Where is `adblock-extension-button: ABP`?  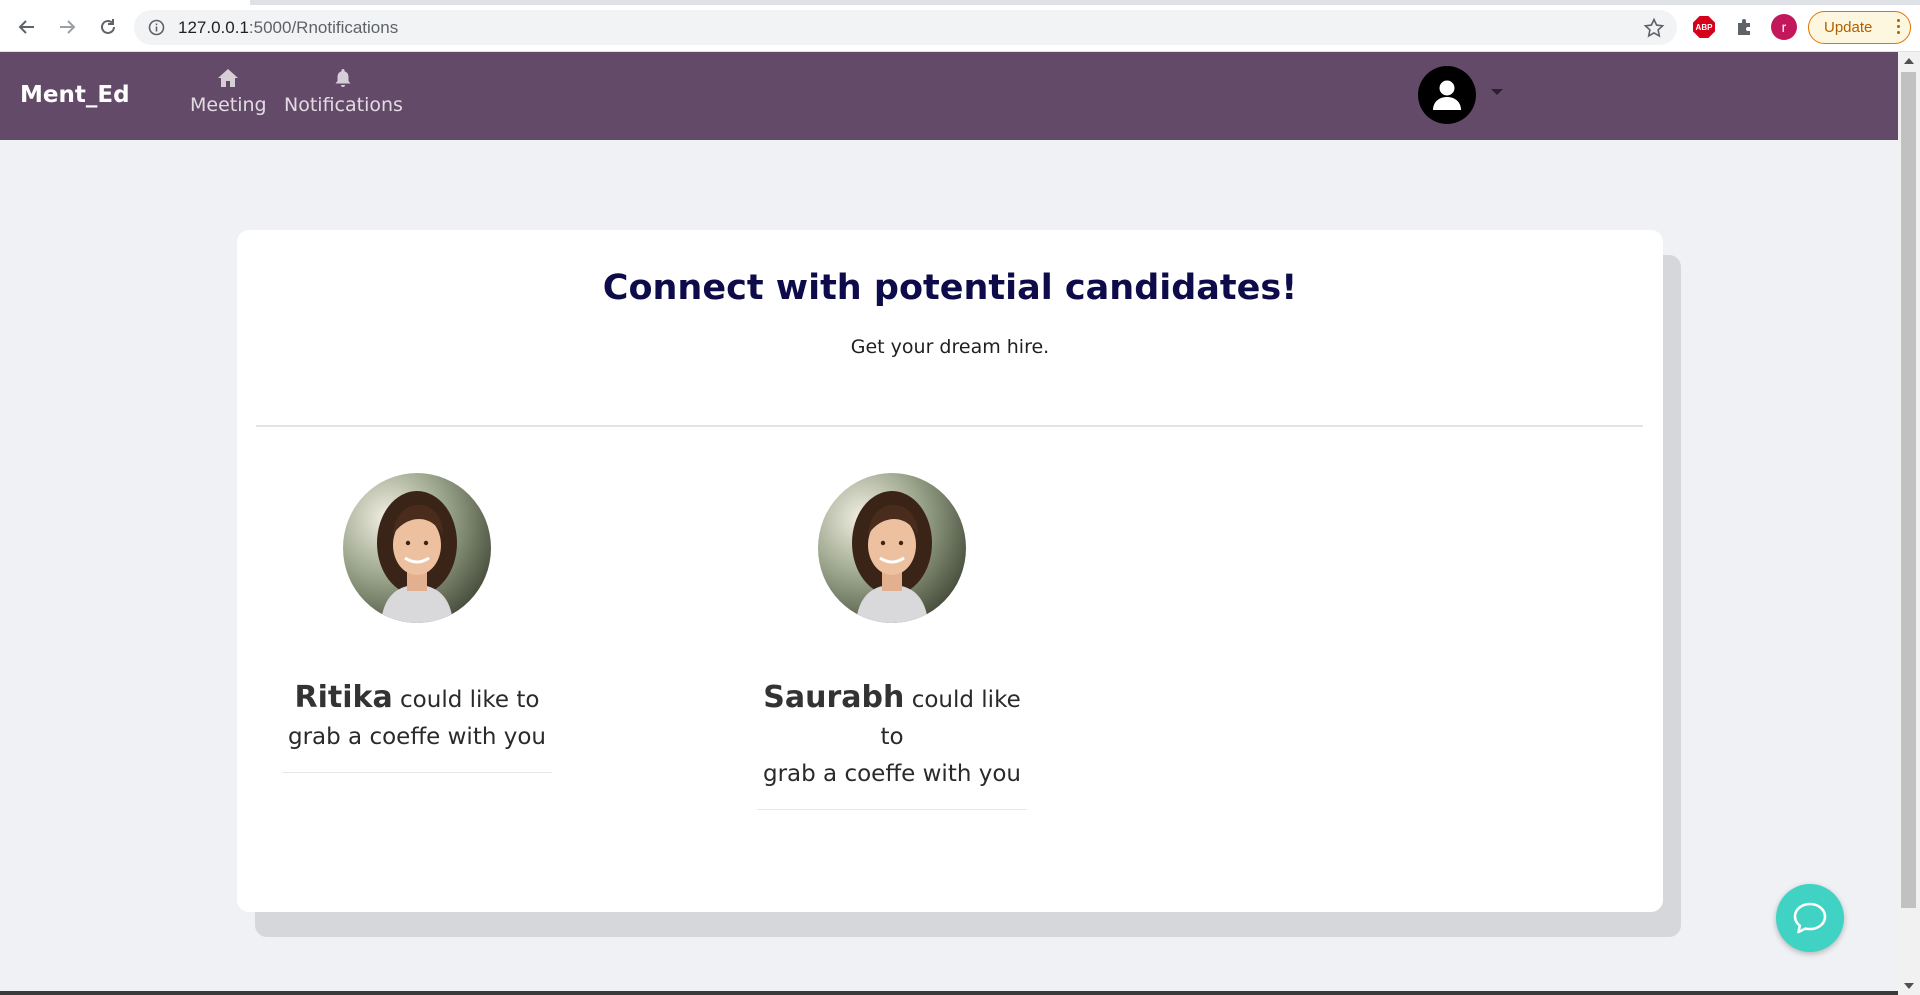 adblock-extension-button: ABP is located at coordinates (1704, 27).